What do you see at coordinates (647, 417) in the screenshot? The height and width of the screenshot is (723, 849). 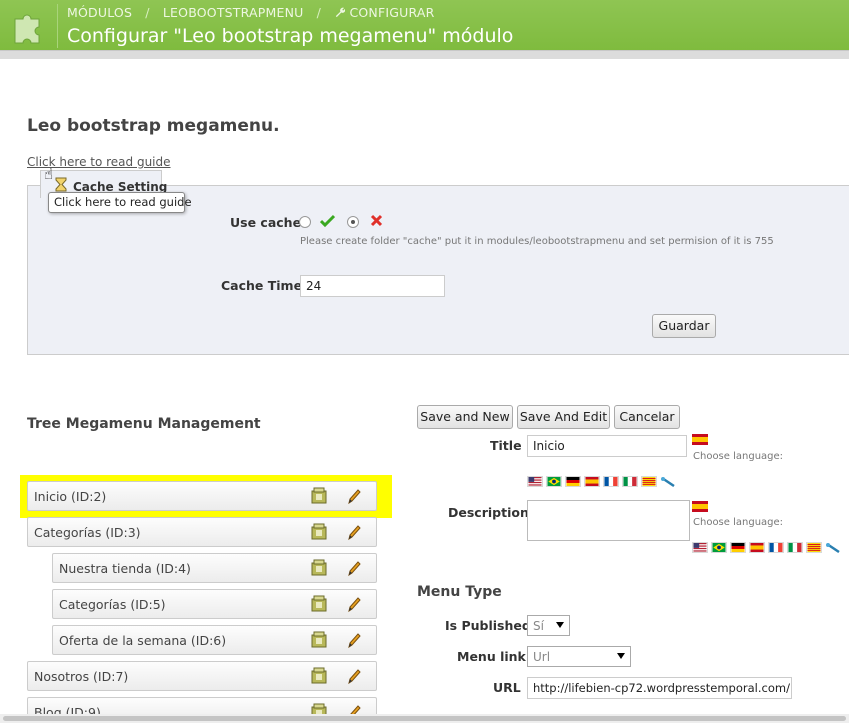 I see `cancel-button: Cancelar` at bounding box center [647, 417].